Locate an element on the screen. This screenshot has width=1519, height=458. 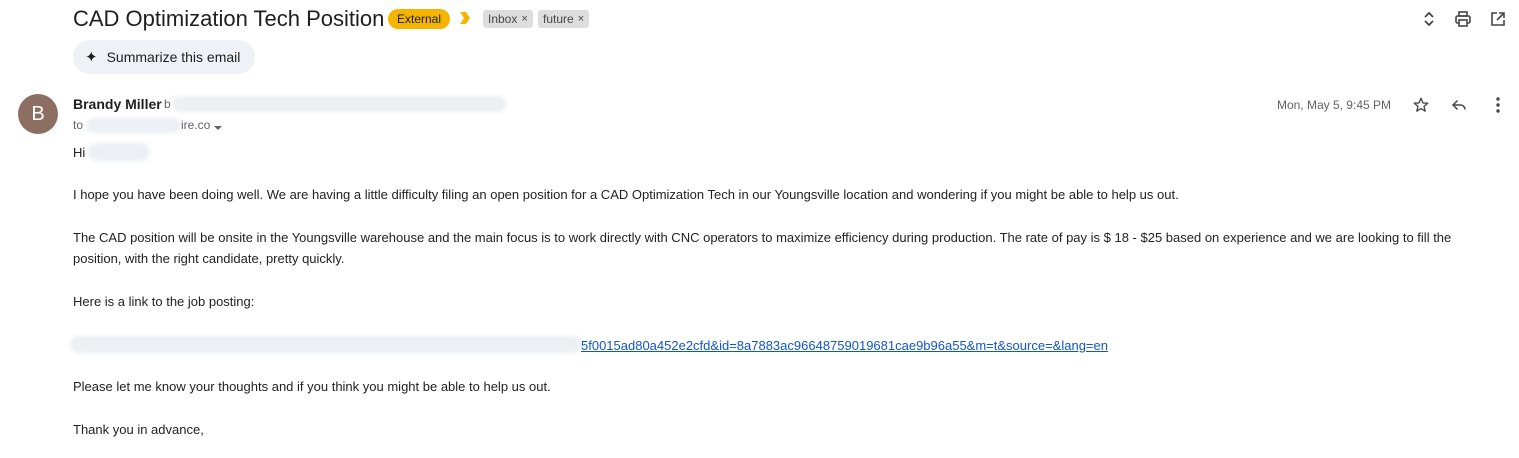
remove-label-future-button: × is located at coordinates (581, 19).